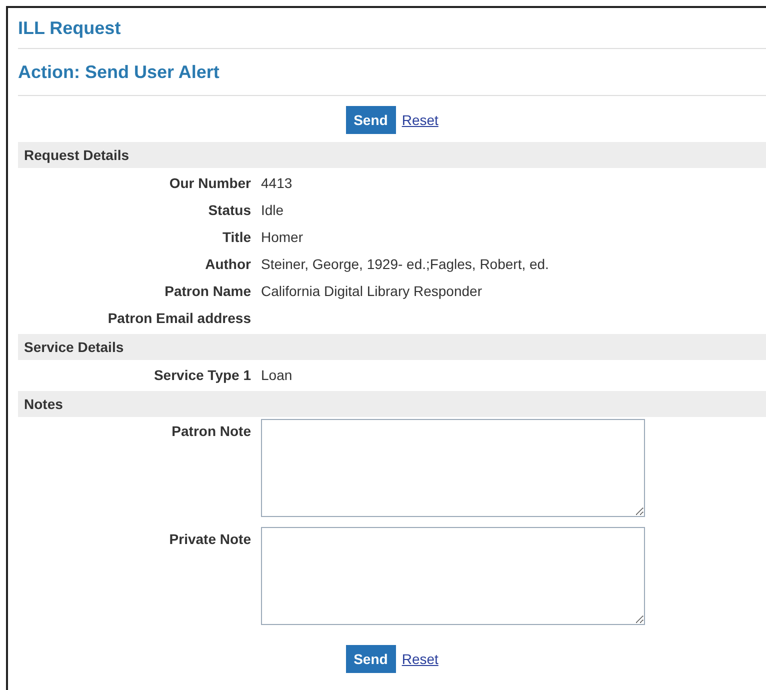 The width and height of the screenshot is (766, 690). What do you see at coordinates (228, 264) in the screenshot?
I see `field-label: Author` at bounding box center [228, 264].